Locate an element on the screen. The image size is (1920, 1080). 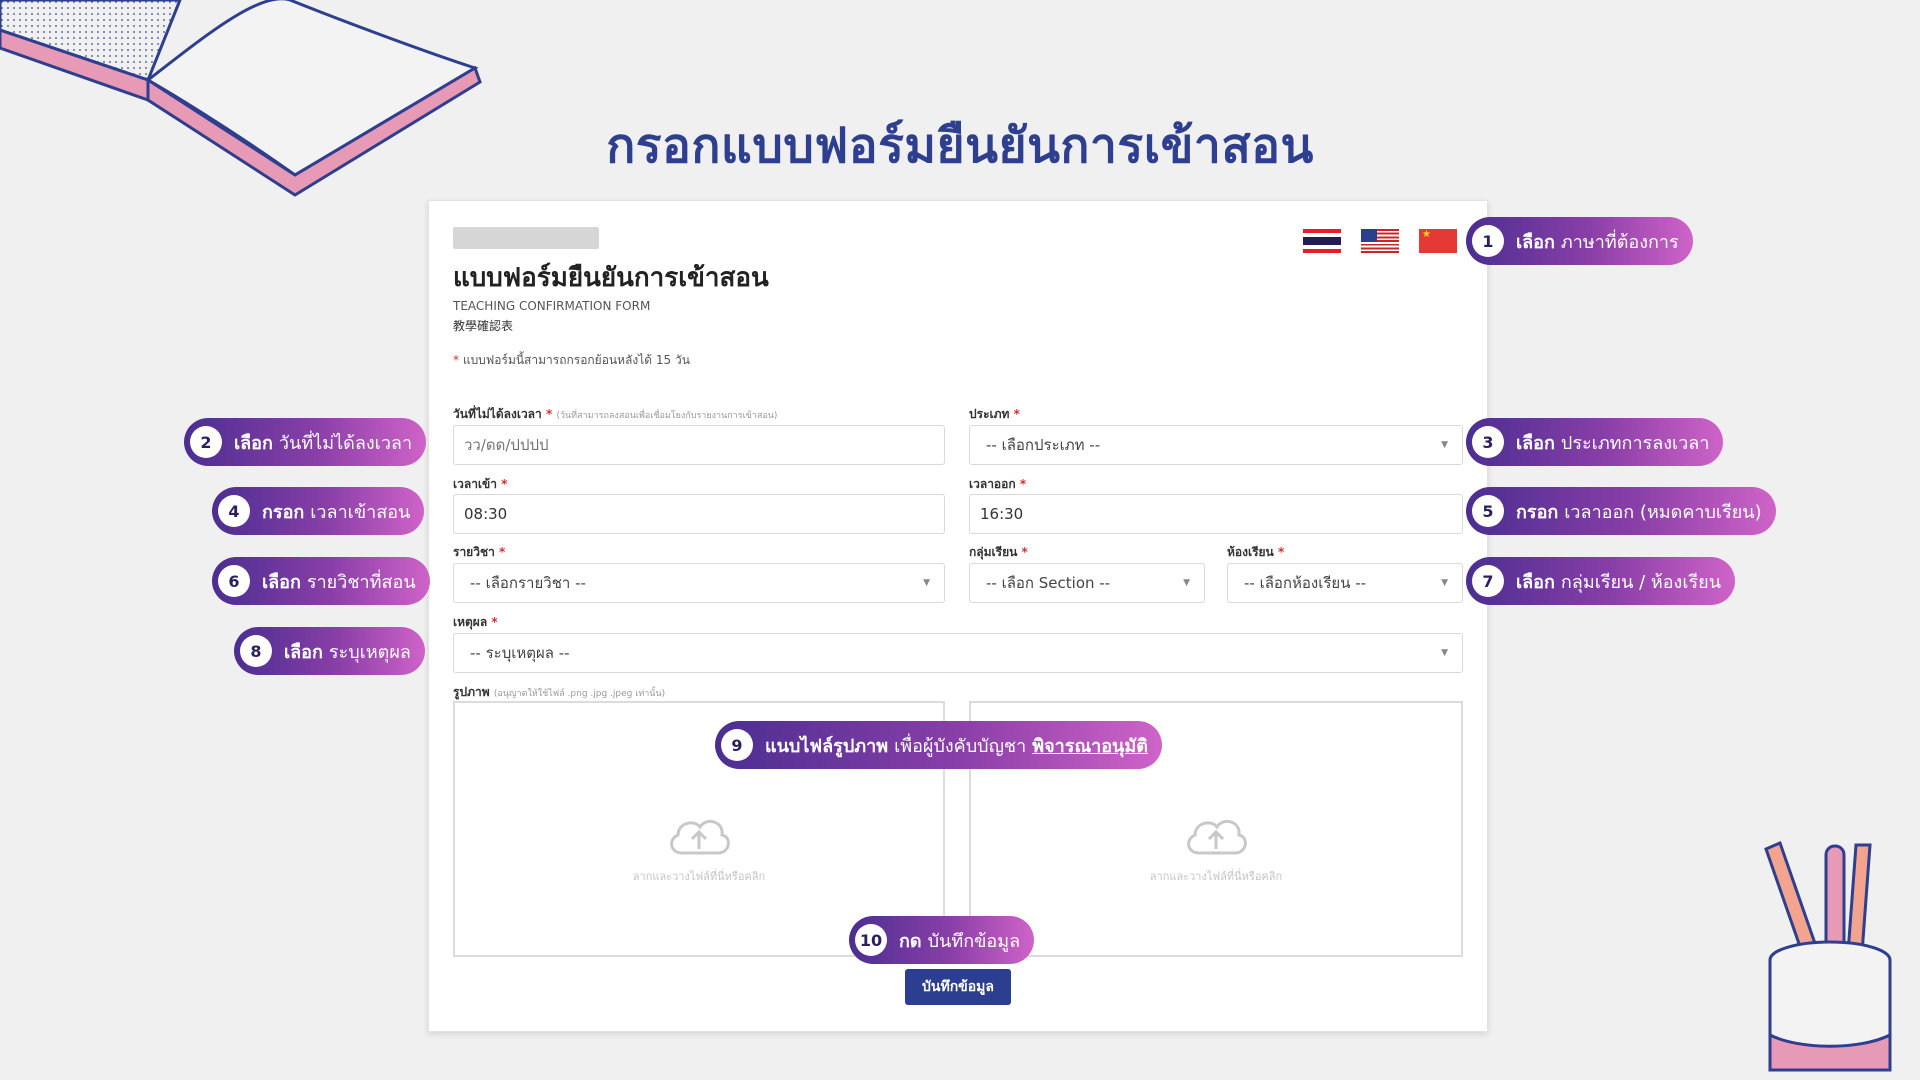
room-label: ห้องเรียน * is located at coordinates (1256, 552).